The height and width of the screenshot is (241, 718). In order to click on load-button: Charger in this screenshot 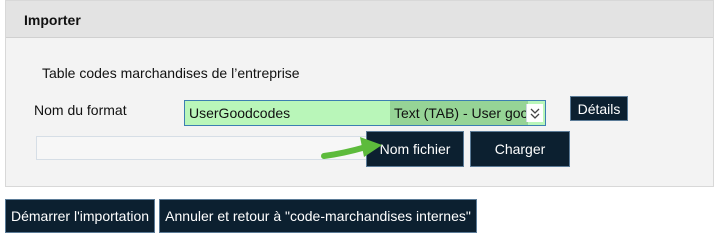, I will do `click(520, 149)`.